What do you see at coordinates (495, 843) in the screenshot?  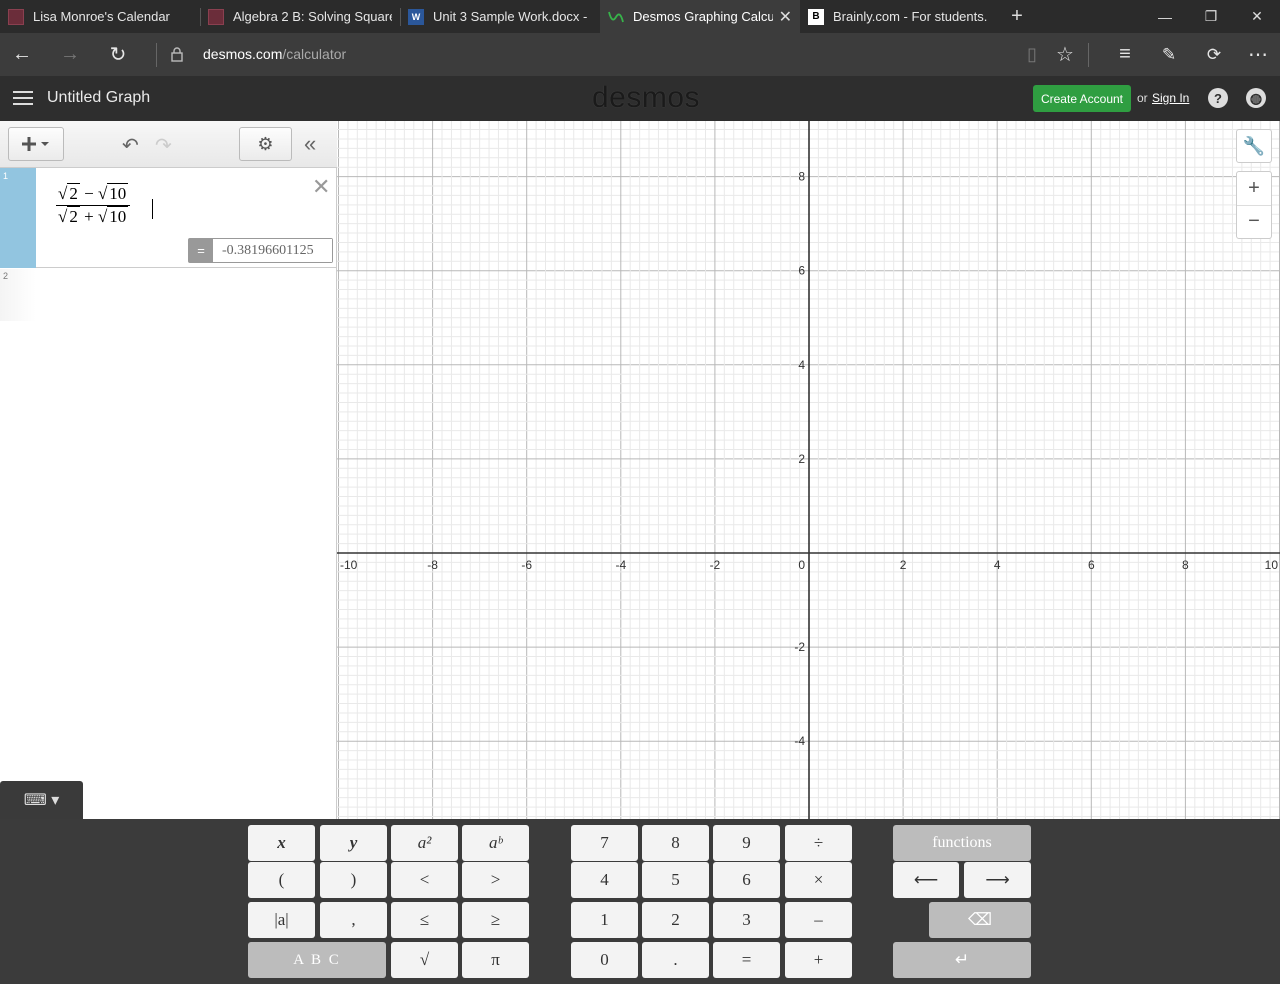 I see `power-key: aᵇ` at bounding box center [495, 843].